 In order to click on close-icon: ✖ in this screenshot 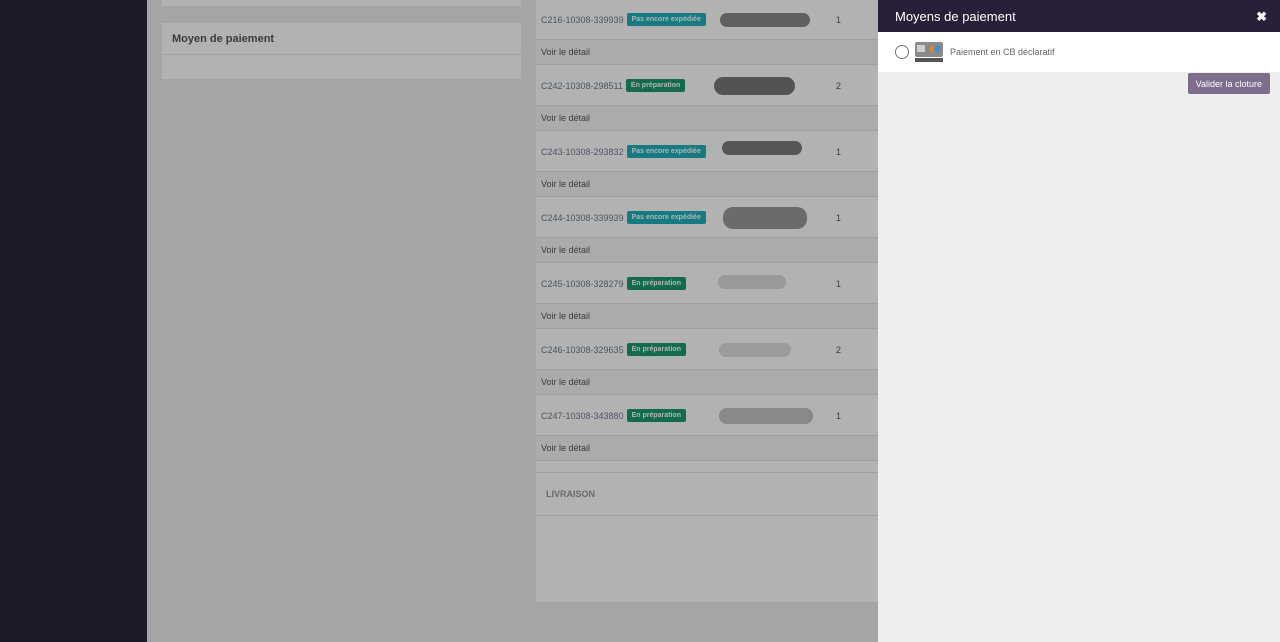, I will do `click(1261, 16)`.